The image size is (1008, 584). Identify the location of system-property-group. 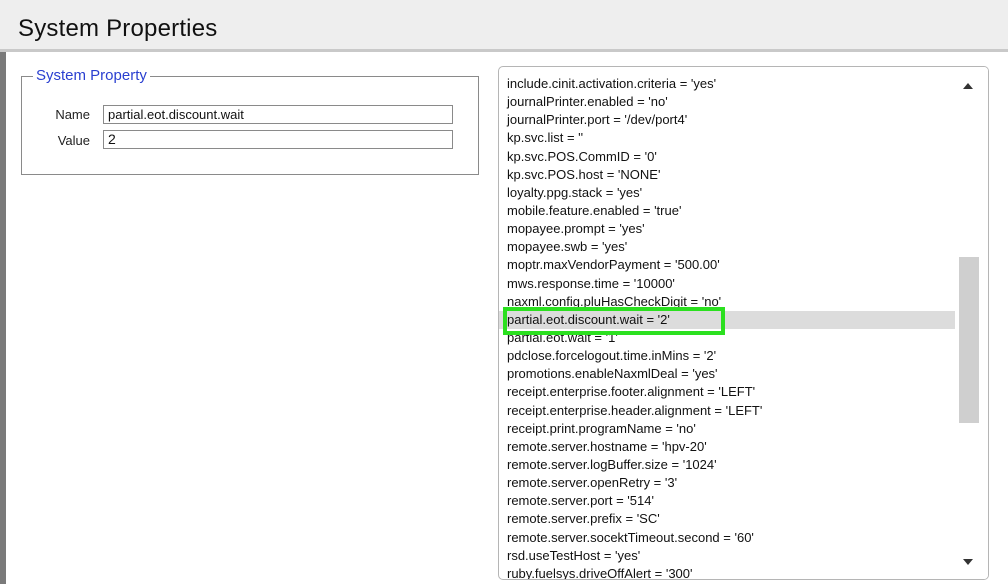
(250, 125).